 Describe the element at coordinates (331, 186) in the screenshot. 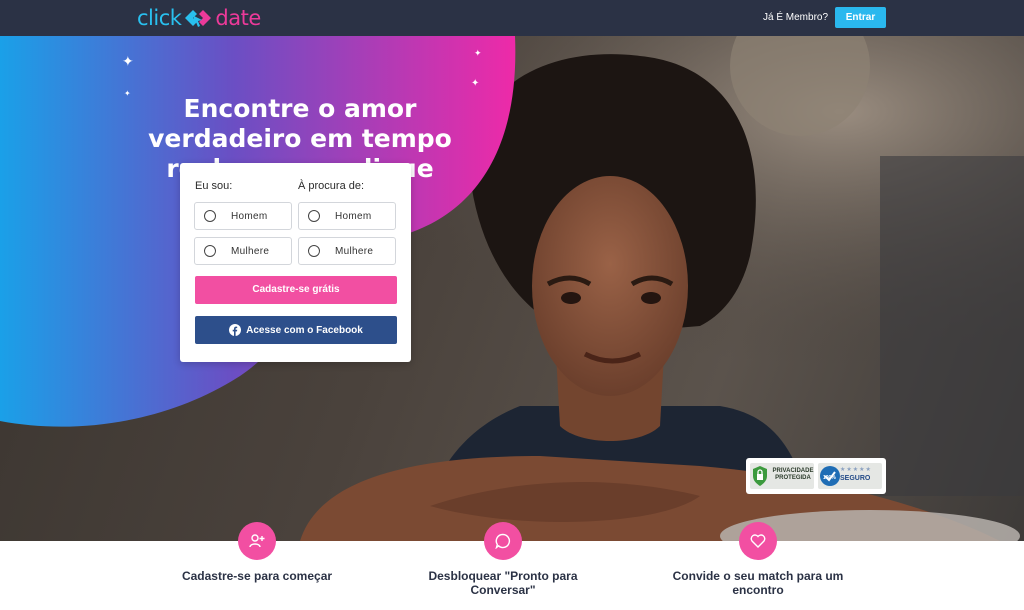

I see `seeking-label: À procura de:` at that location.